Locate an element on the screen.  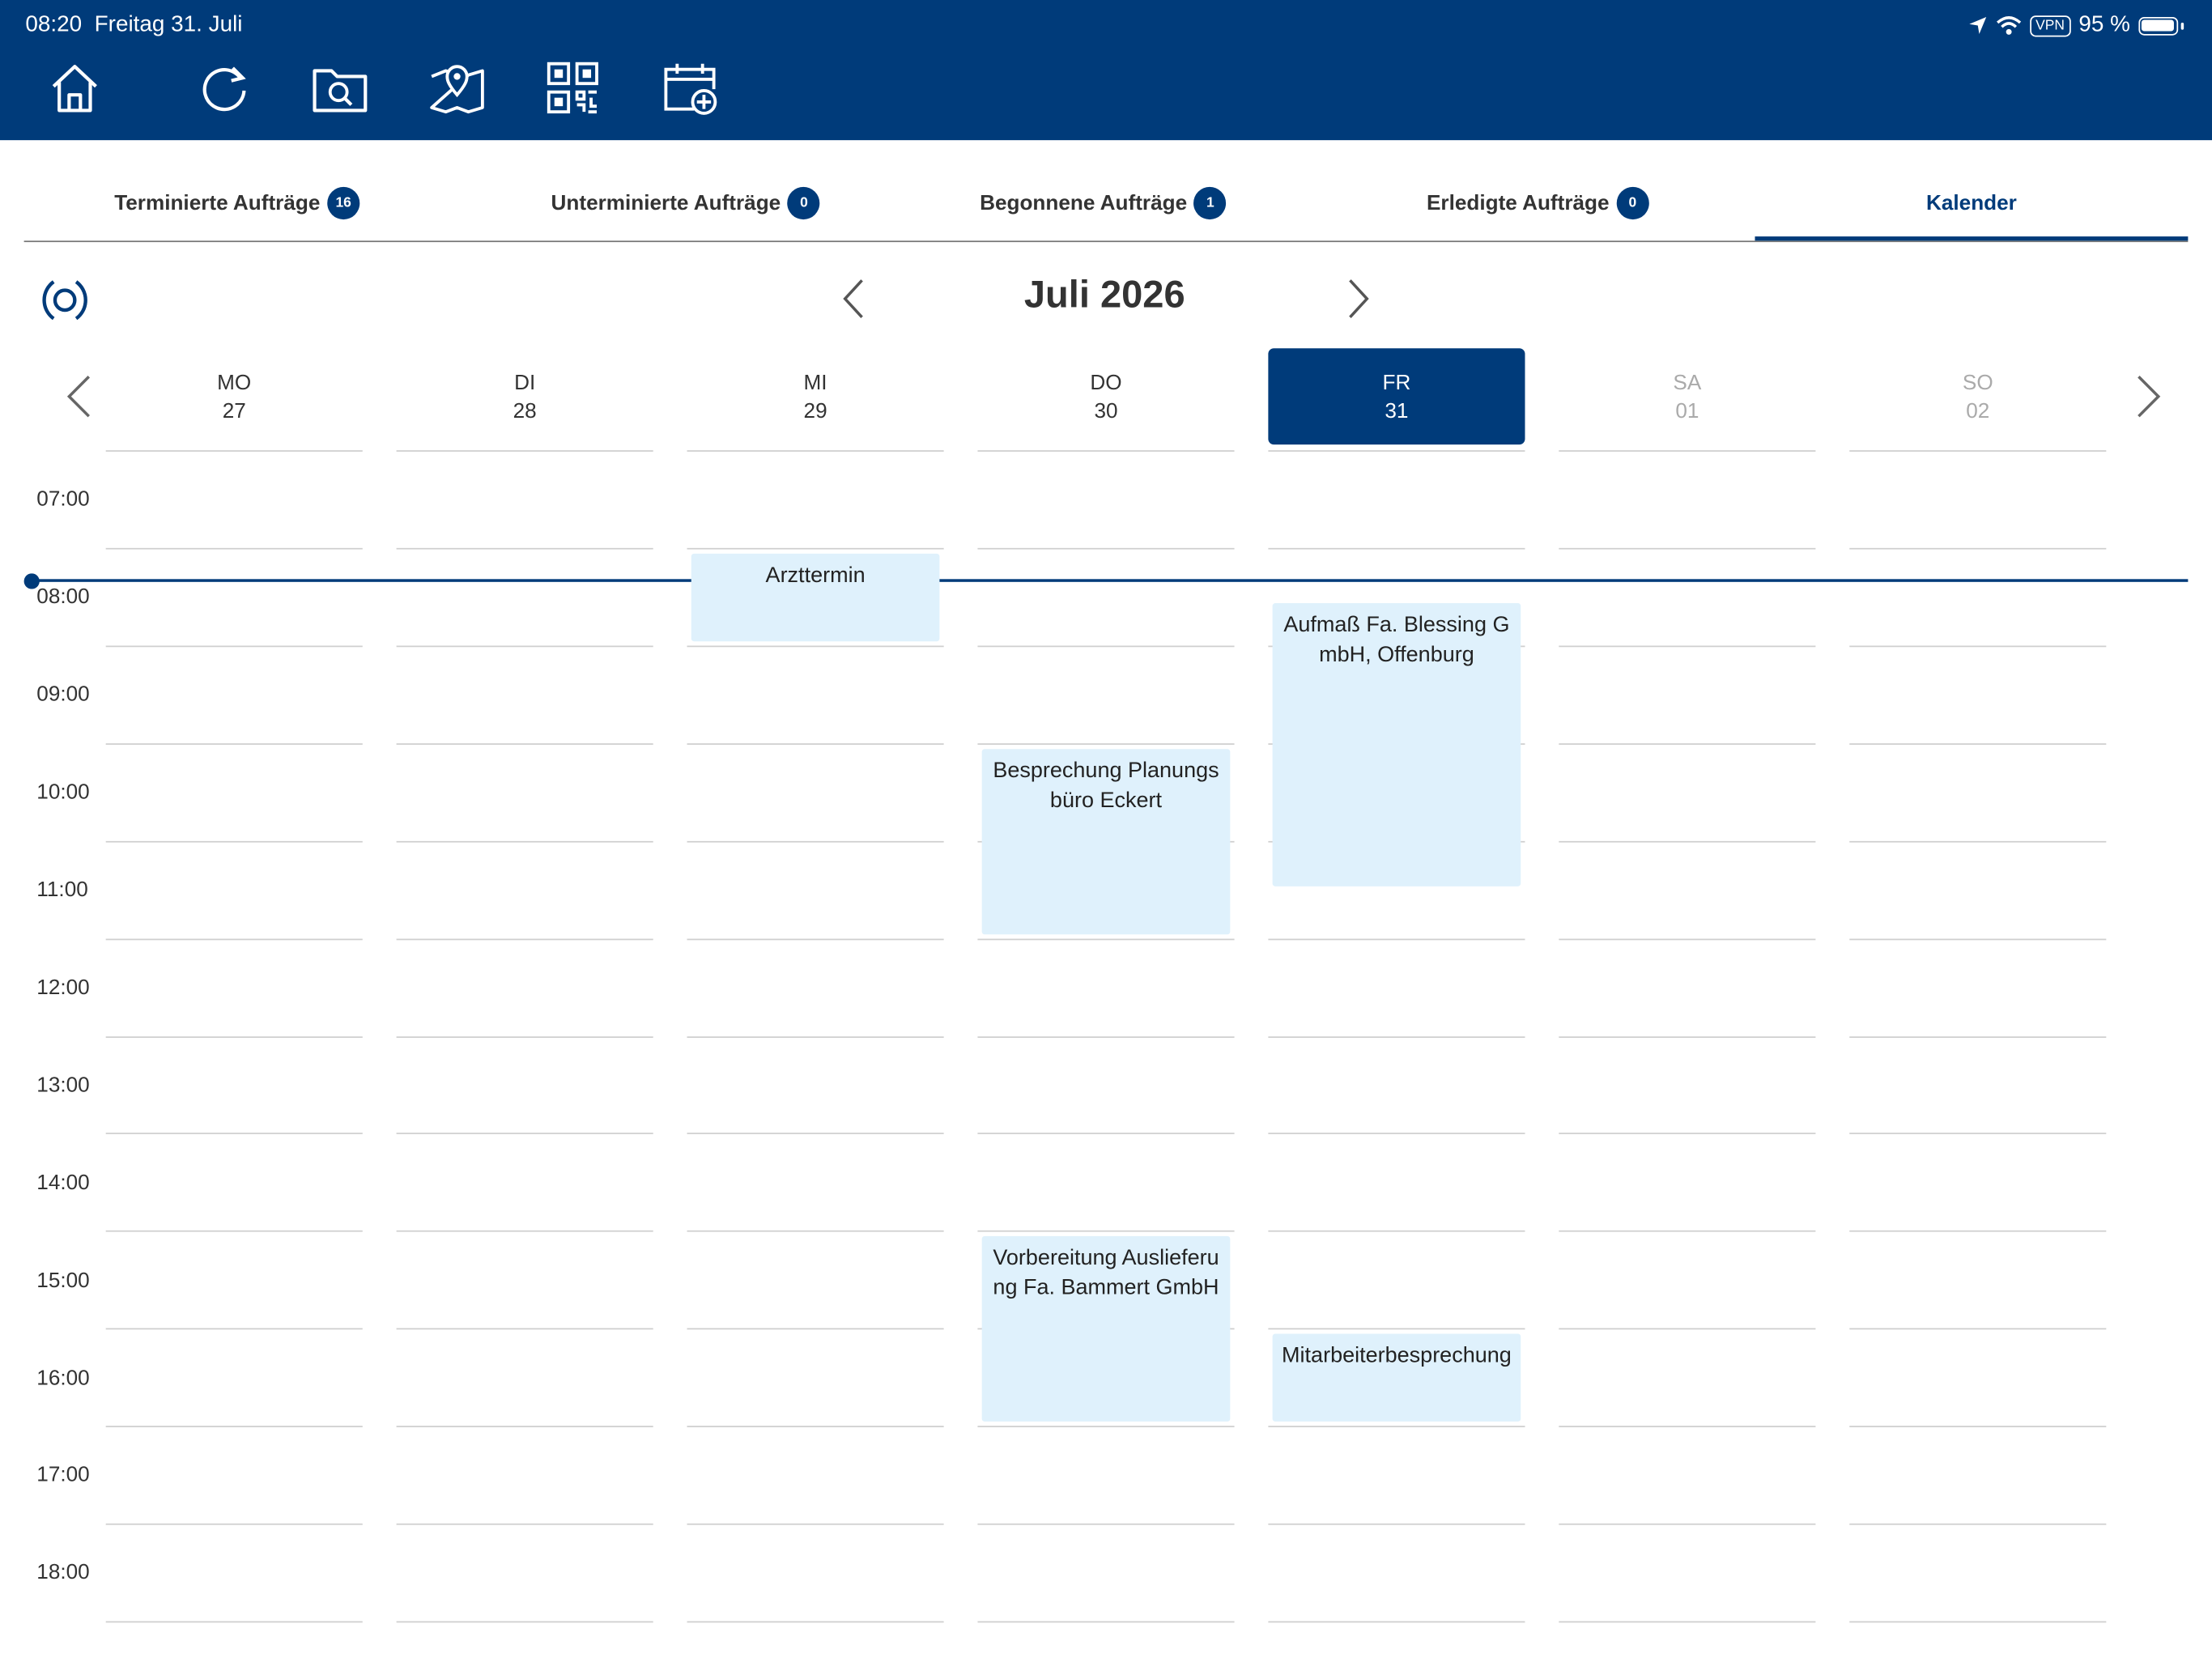
map-button is located at coordinates (457, 88).